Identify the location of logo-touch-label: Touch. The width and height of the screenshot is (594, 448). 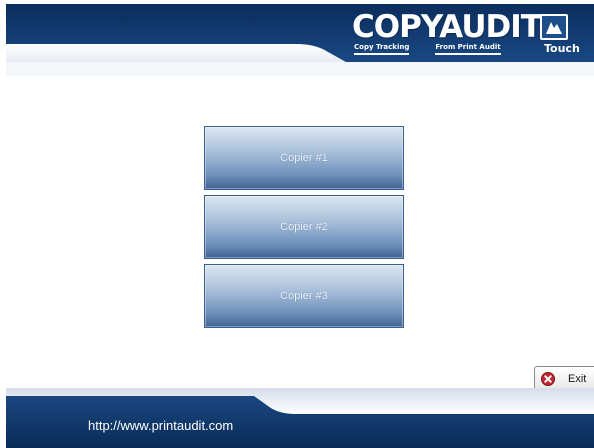
(562, 48).